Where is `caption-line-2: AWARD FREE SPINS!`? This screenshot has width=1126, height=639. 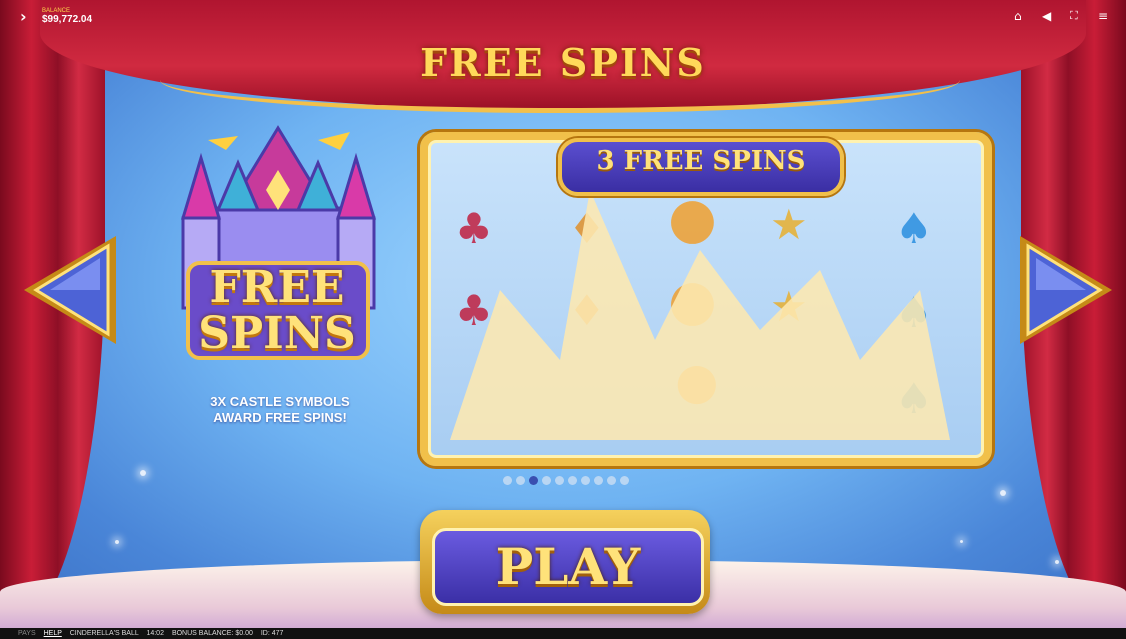
caption-line-2: AWARD FREE SPINS! is located at coordinates (280, 417).